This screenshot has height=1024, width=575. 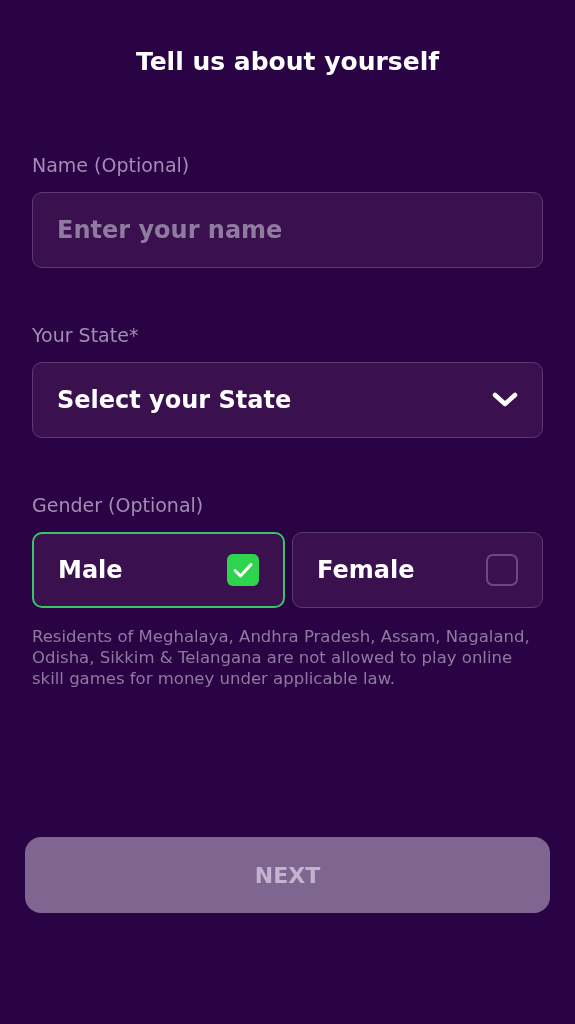 What do you see at coordinates (118, 505) in the screenshot?
I see `field-label: Gender (Optional)` at bounding box center [118, 505].